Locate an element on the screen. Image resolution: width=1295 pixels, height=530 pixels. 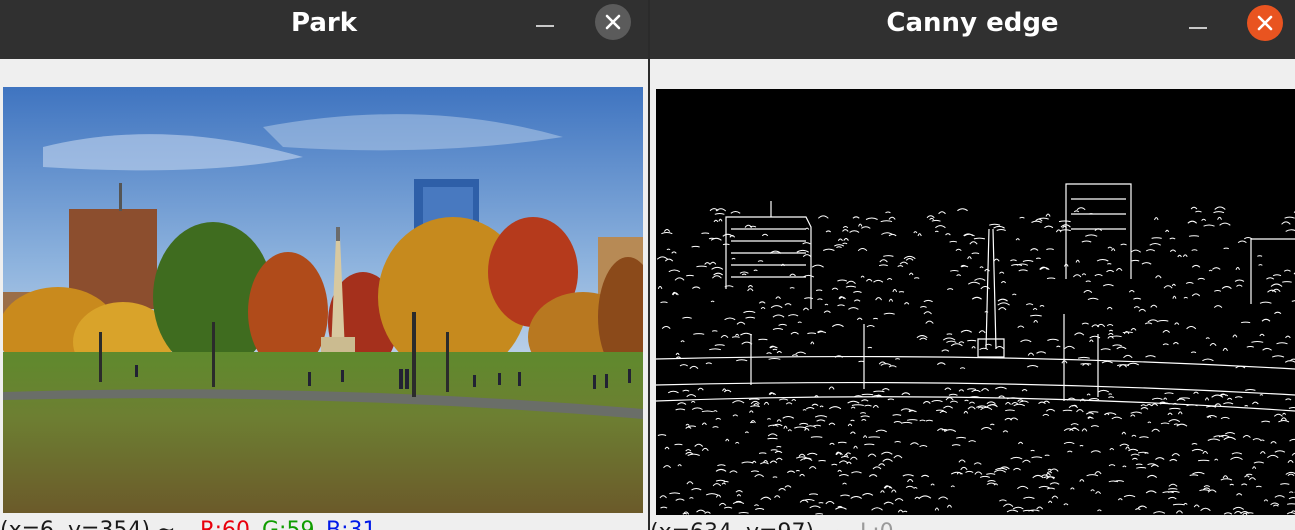
blue-value: B:31 is located at coordinates (351, 524).